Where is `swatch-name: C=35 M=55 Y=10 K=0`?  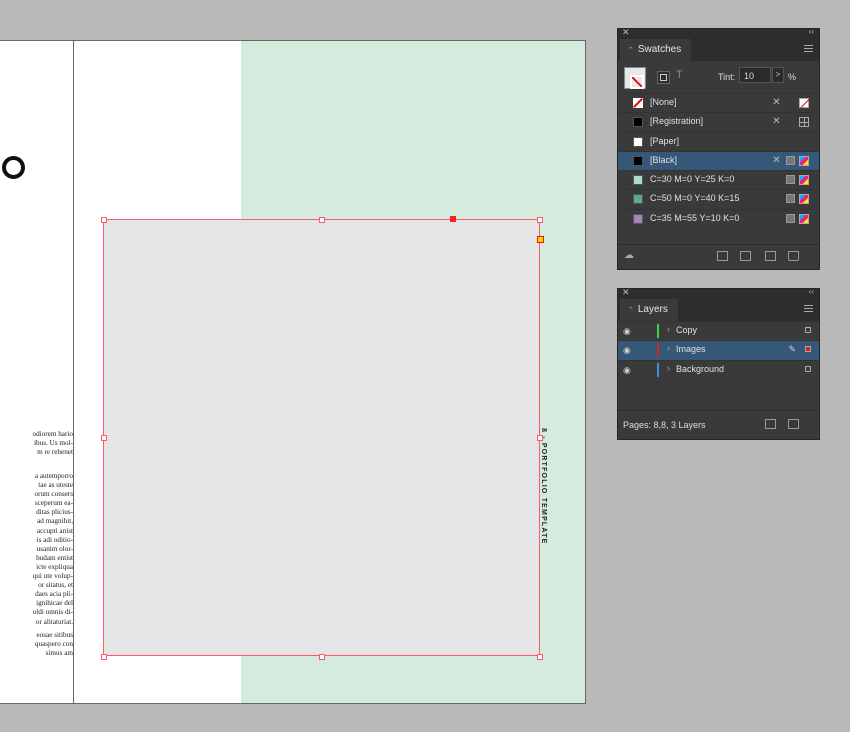
swatch-name: C=35 M=55 Y=10 K=0 is located at coordinates (695, 217).